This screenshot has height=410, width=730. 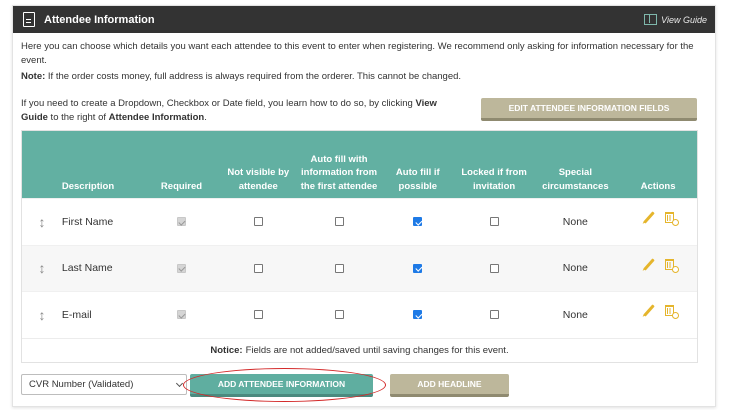 I want to click on description-cell: E-mail, so click(x=76, y=314).